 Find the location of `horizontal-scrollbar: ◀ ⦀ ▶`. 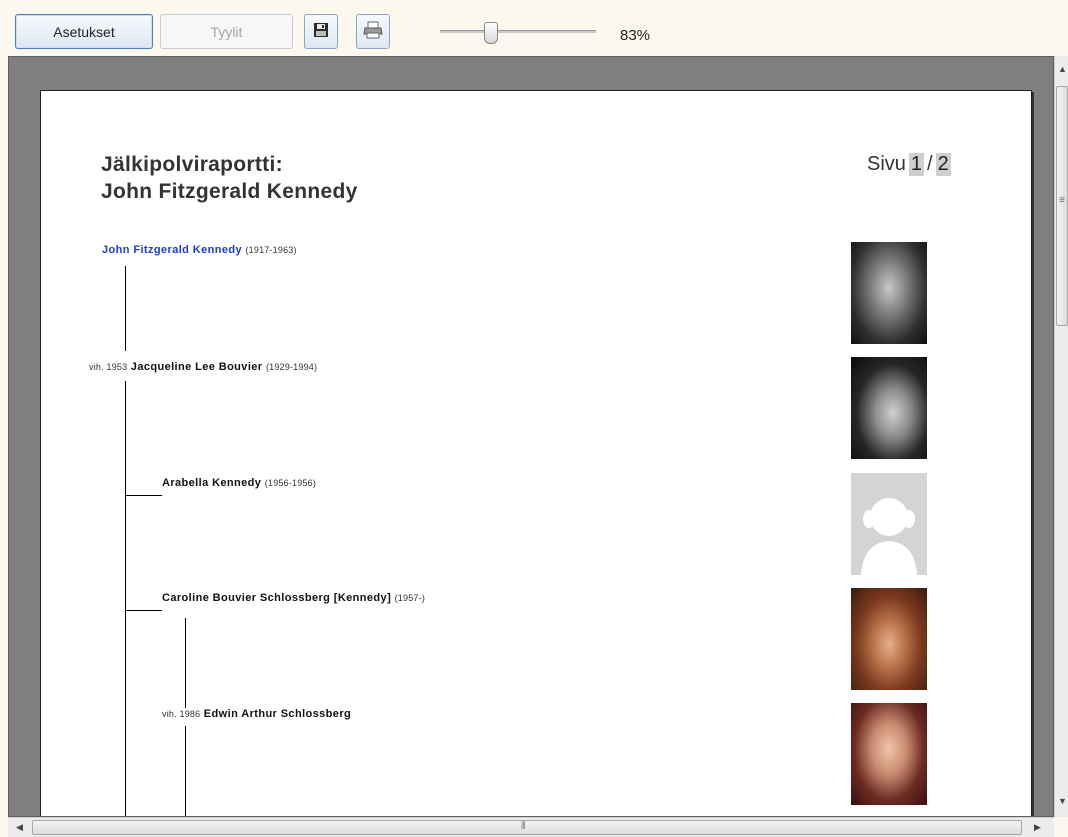

horizontal-scrollbar: ◀ ⦀ ▶ is located at coordinates (531, 827).